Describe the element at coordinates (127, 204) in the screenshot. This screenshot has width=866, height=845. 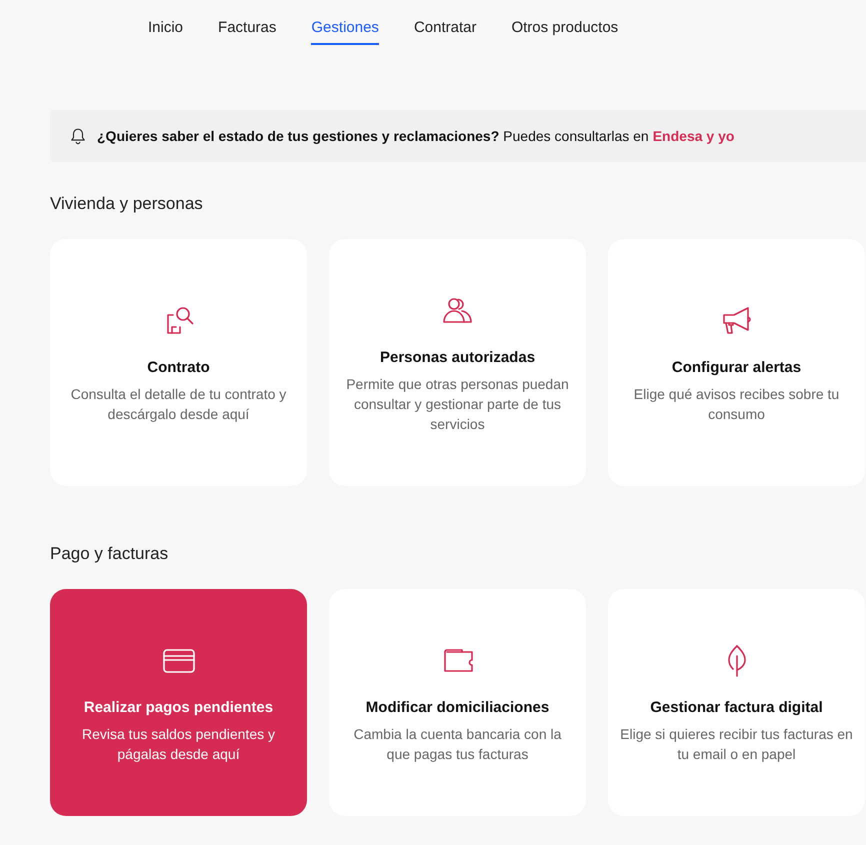
I see `section-title: Vivienda y personas` at that location.